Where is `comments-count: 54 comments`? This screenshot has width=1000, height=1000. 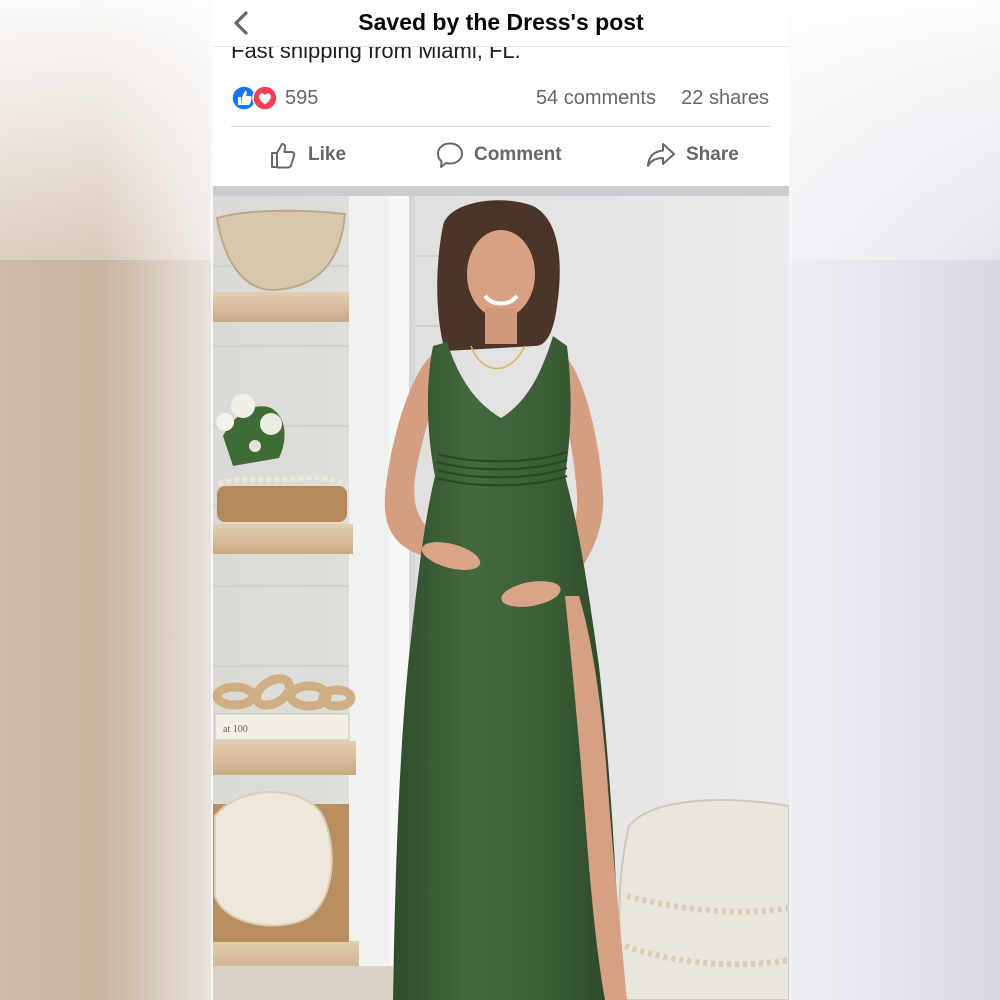 comments-count: 54 comments is located at coordinates (596, 98).